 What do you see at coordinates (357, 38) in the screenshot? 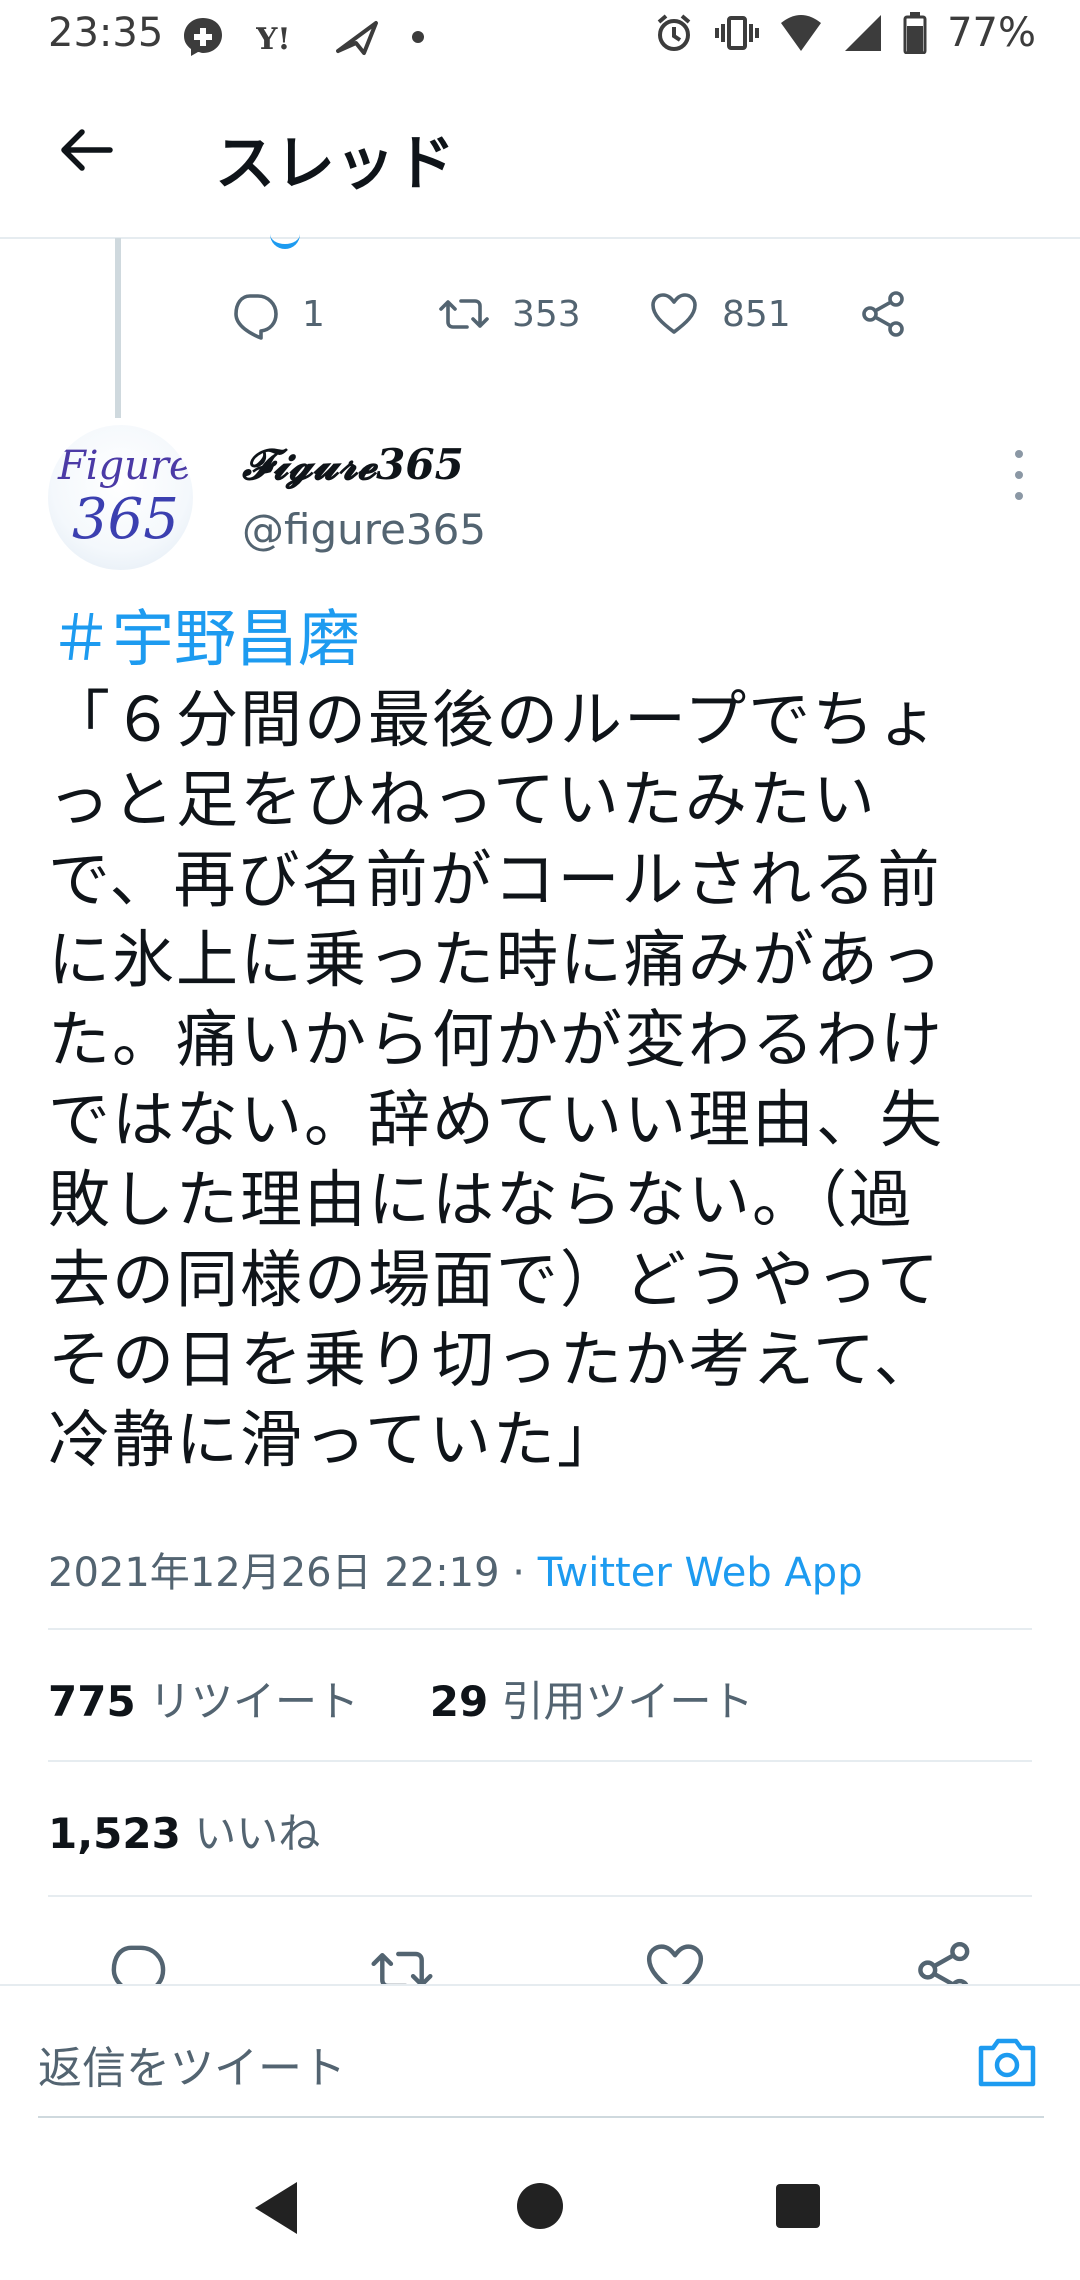
I see `send-icon` at bounding box center [357, 38].